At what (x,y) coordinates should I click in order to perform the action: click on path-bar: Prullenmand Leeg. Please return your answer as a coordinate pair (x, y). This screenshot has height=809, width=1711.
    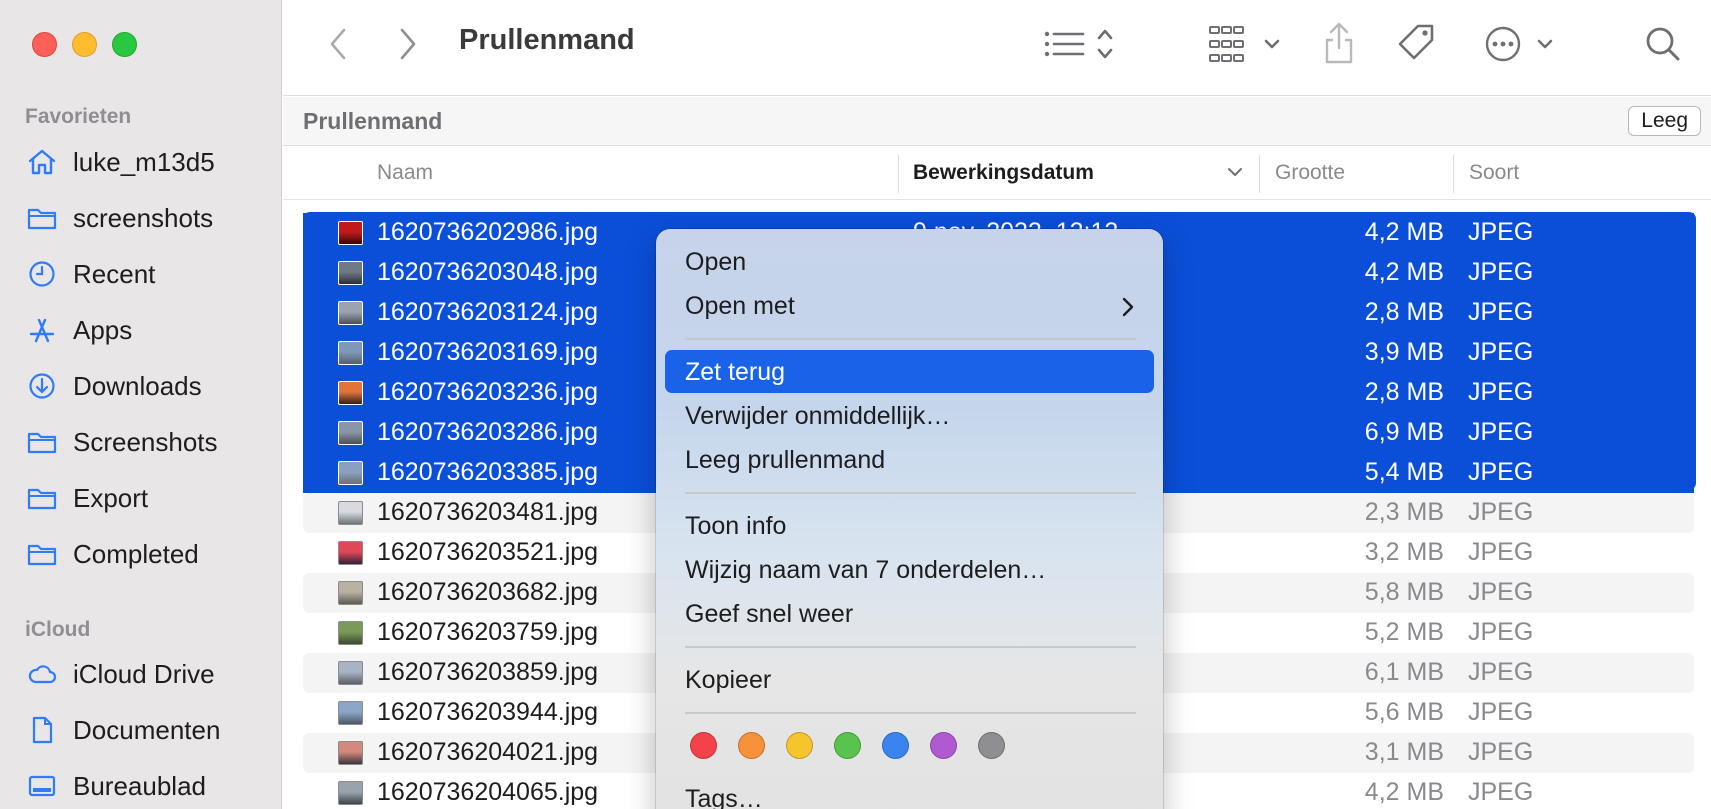
    Looking at the image, I should click on (997, 121).